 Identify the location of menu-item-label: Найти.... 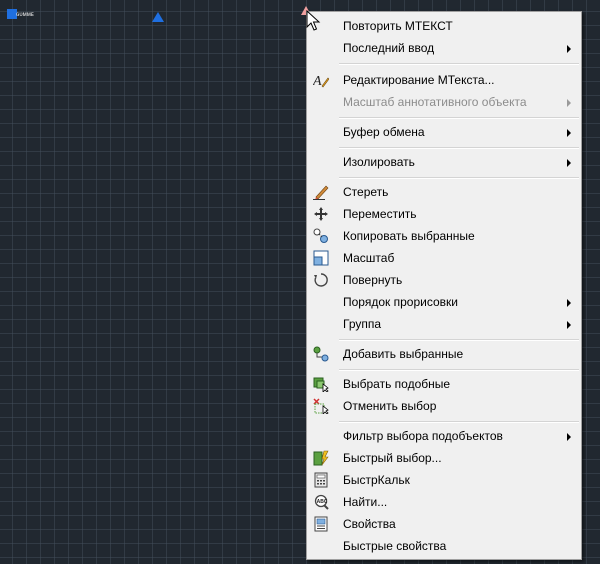
(365, 502).